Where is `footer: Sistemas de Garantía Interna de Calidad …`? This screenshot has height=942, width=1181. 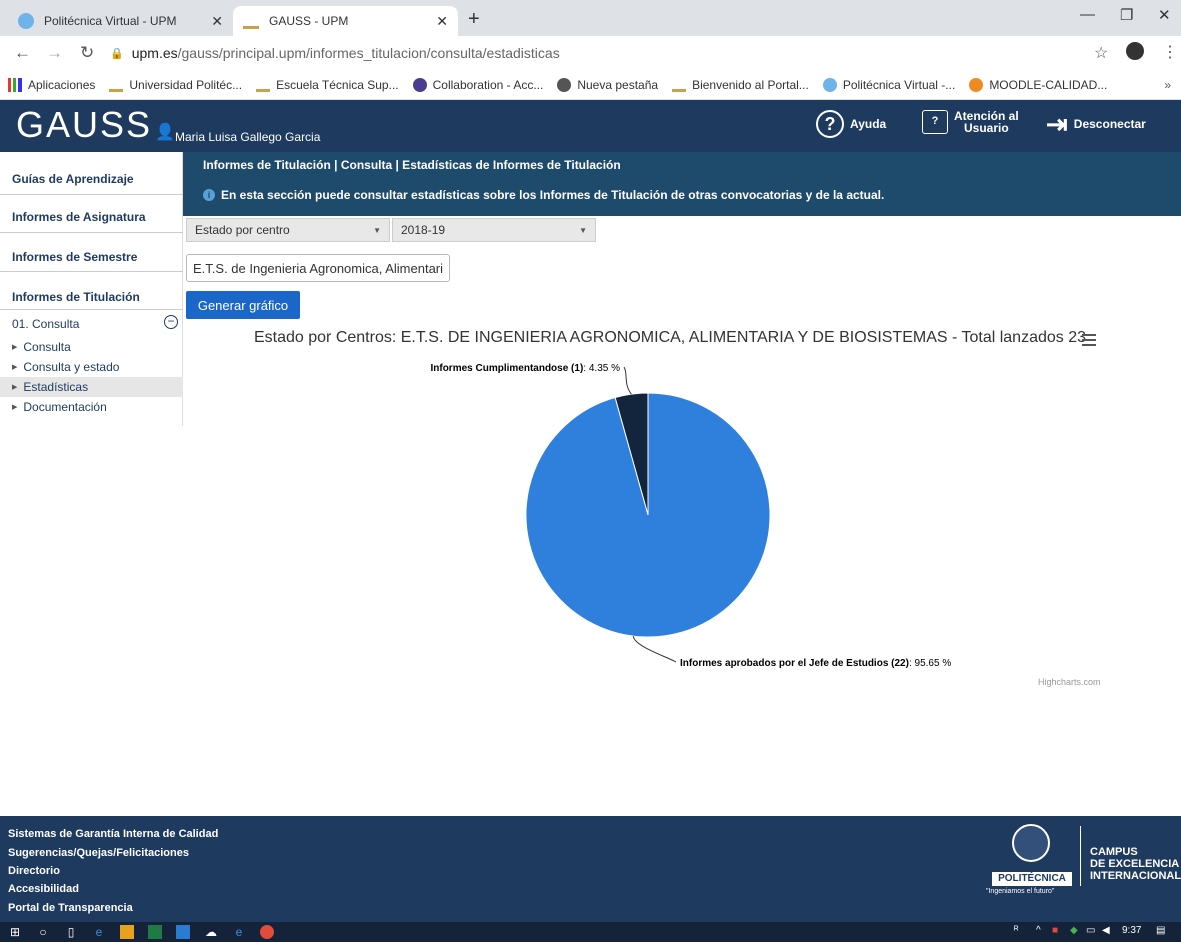
footer: Sistemas de Garantía Interna de Calidad … is located at coordinates (590, 869).